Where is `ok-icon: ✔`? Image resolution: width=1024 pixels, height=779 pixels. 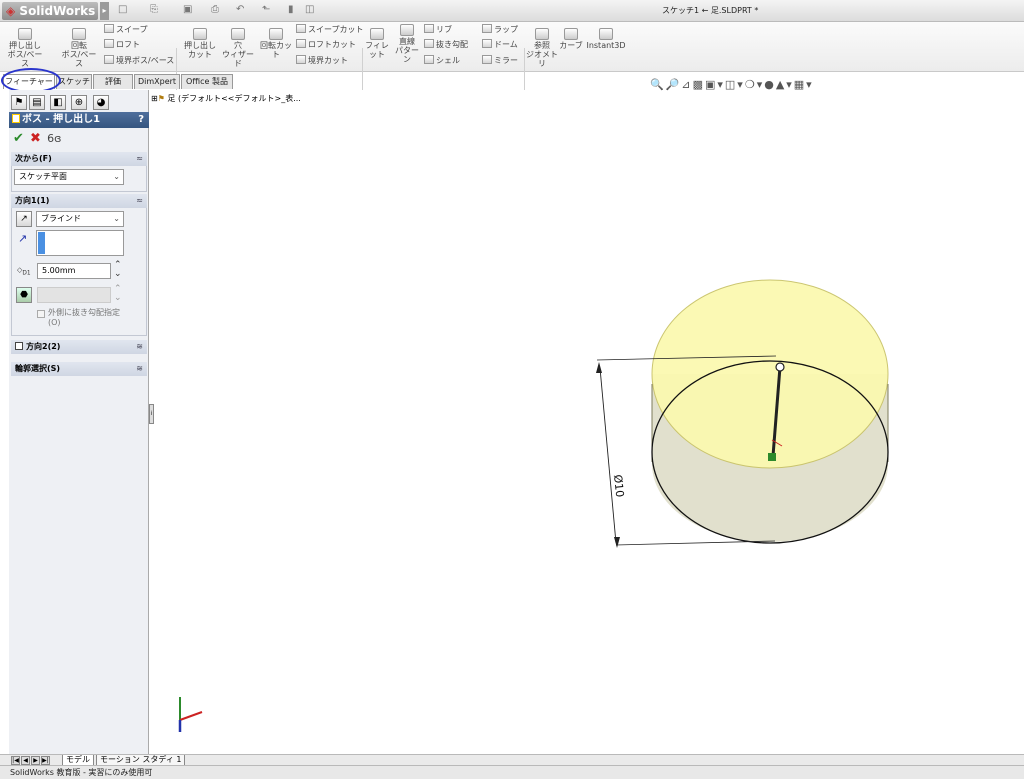
ok-icon: ✔ is located at coordinates (18, 138).